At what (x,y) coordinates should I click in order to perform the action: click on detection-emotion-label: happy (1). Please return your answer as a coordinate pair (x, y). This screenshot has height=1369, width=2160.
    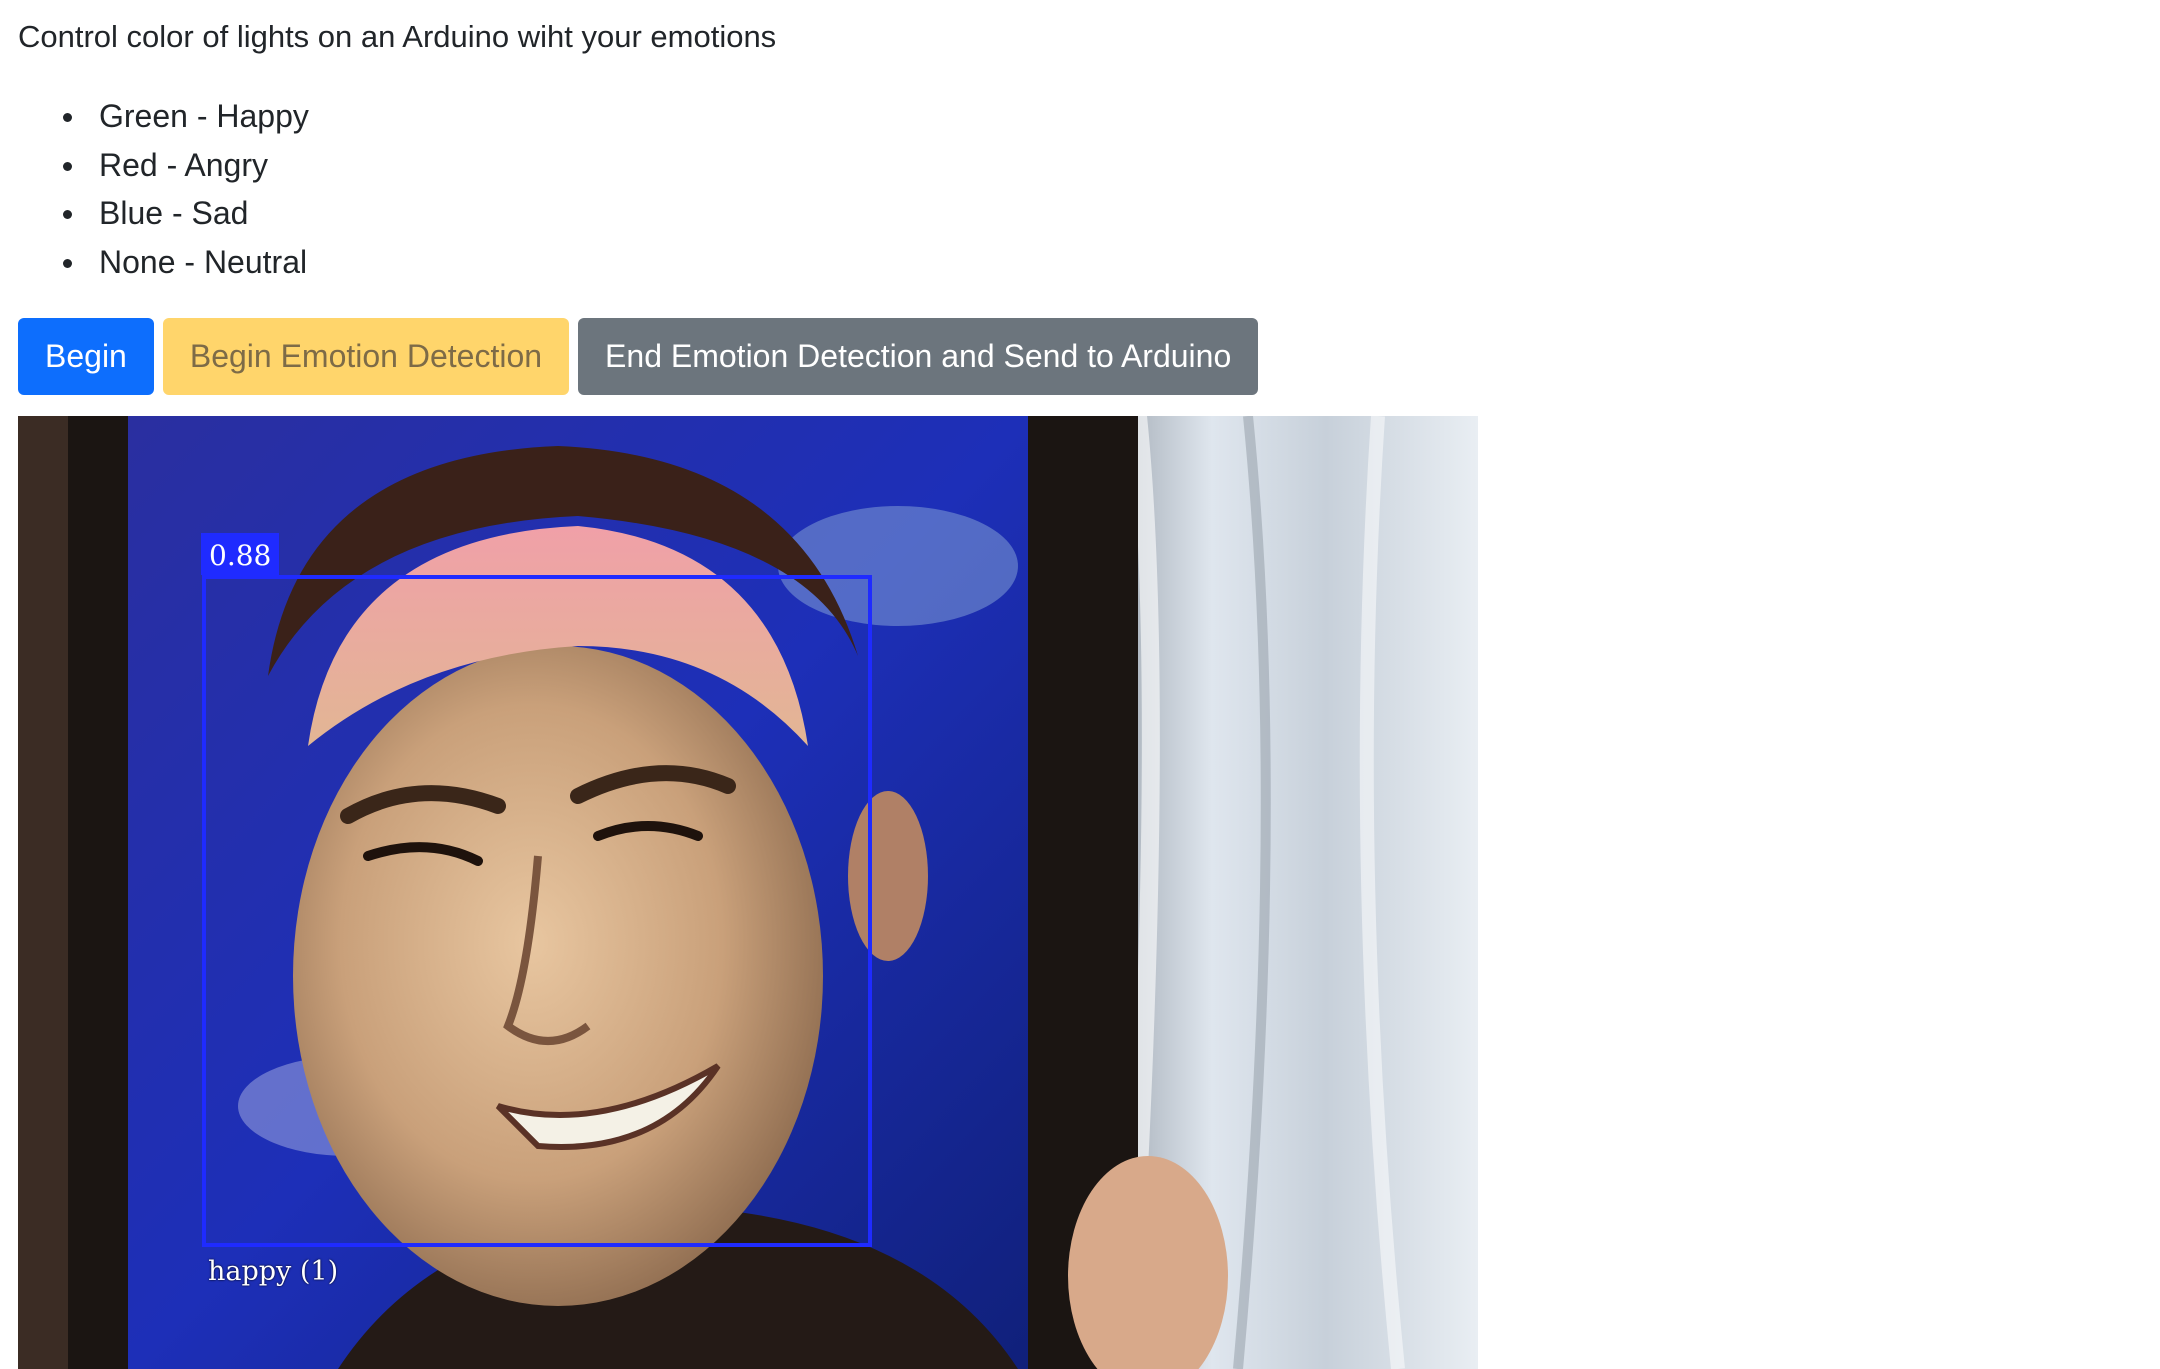
    Looking at the image, I should click on (273, 1271).